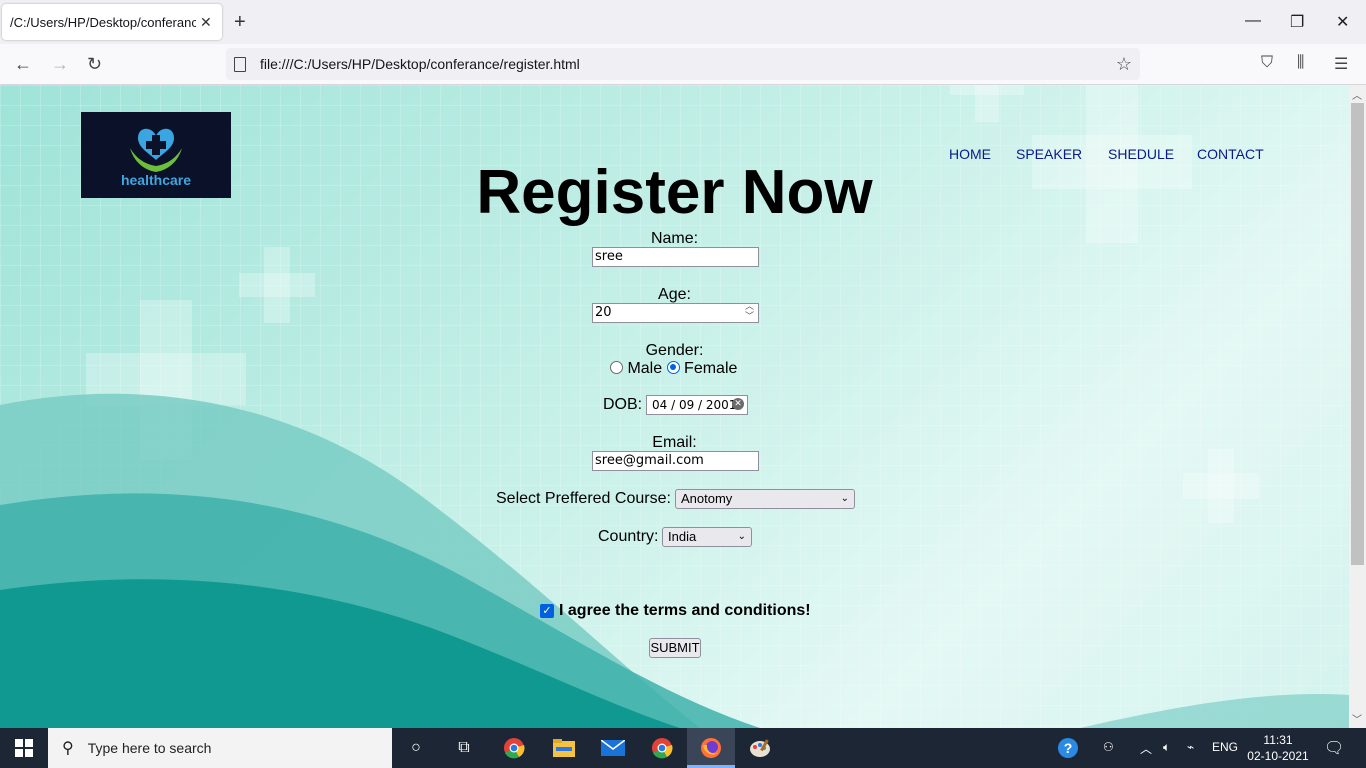 This screenshot has height=768, width=1366. Describe the element at coordinates (103, 22) in the screenshot. I see `tab-title: /C:/Users/HP/Desktop/conferance/r` at that location.